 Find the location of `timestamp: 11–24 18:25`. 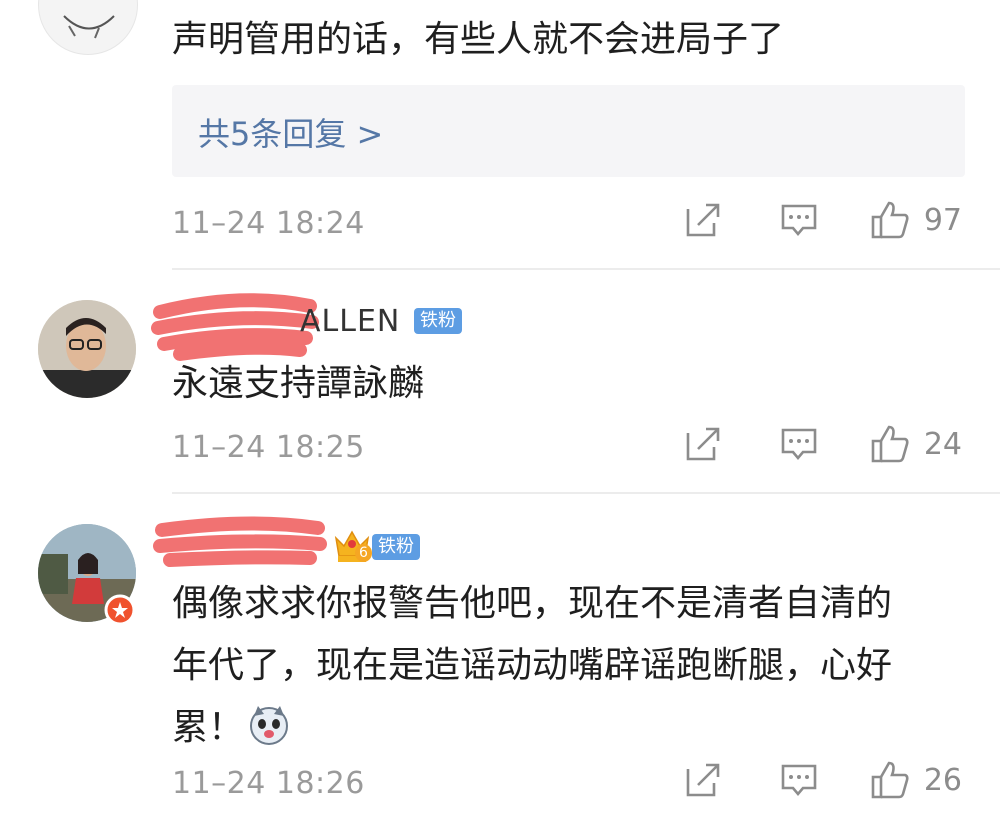

timestamp: 11–24 18:25 is located at coordinates (268, 447).